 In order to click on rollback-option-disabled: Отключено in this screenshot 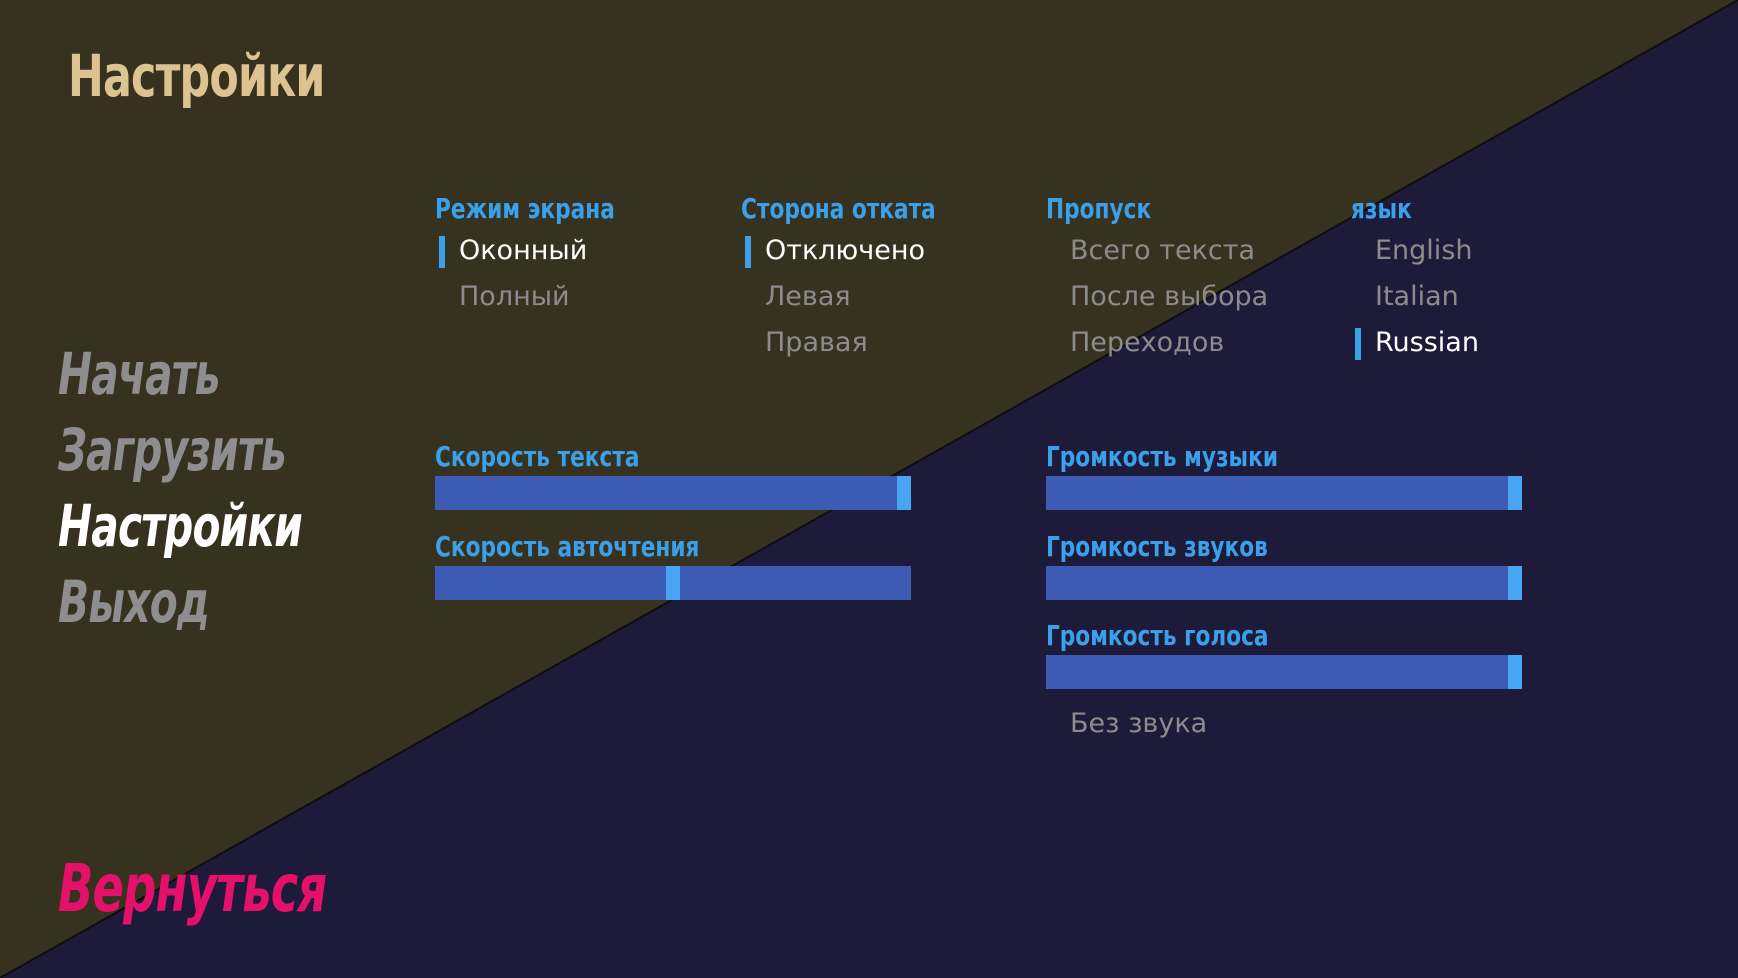, I will do `click(854, 251)`.